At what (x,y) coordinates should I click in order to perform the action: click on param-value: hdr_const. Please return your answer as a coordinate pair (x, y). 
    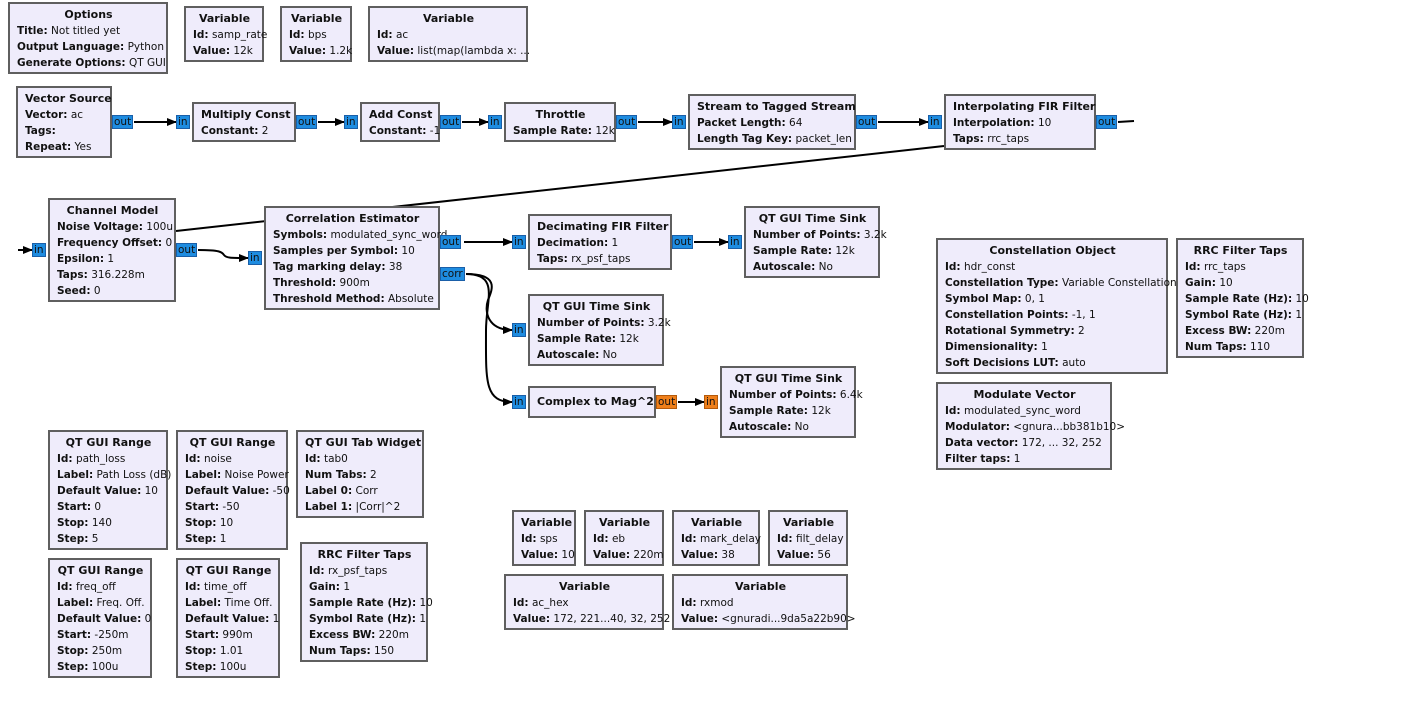
    Looking at the image, I should click on (988, 267).